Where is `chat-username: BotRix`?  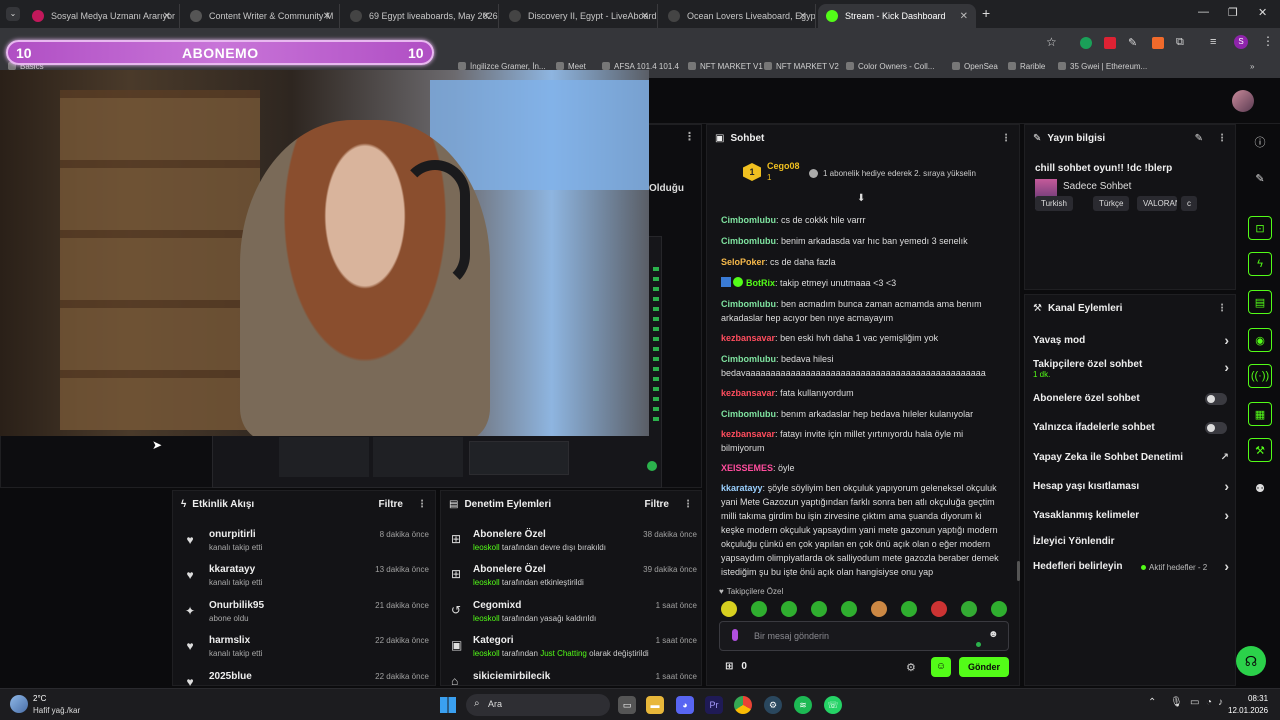 chat-username: BotRix is located at coordinates (760, 283).